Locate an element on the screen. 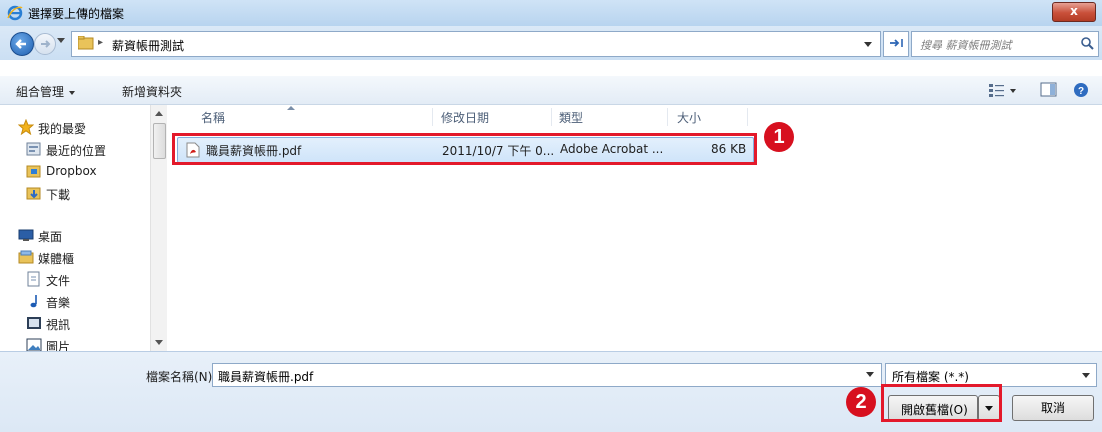 This screenshot has height=432, width=1102. cancel-button: 取消 is located at coordinates (1053, 408).